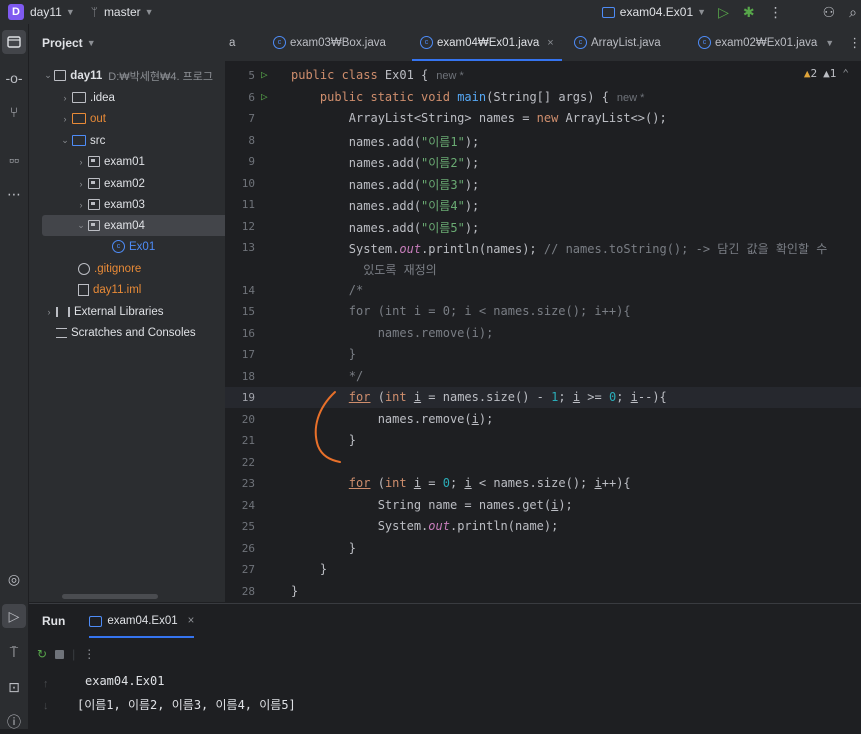 The width and height of the screenshot is (861, 734). Describe the element at coordinates (124, 183) in the screenshot. I see `tree-item-label: exam02` at that location.